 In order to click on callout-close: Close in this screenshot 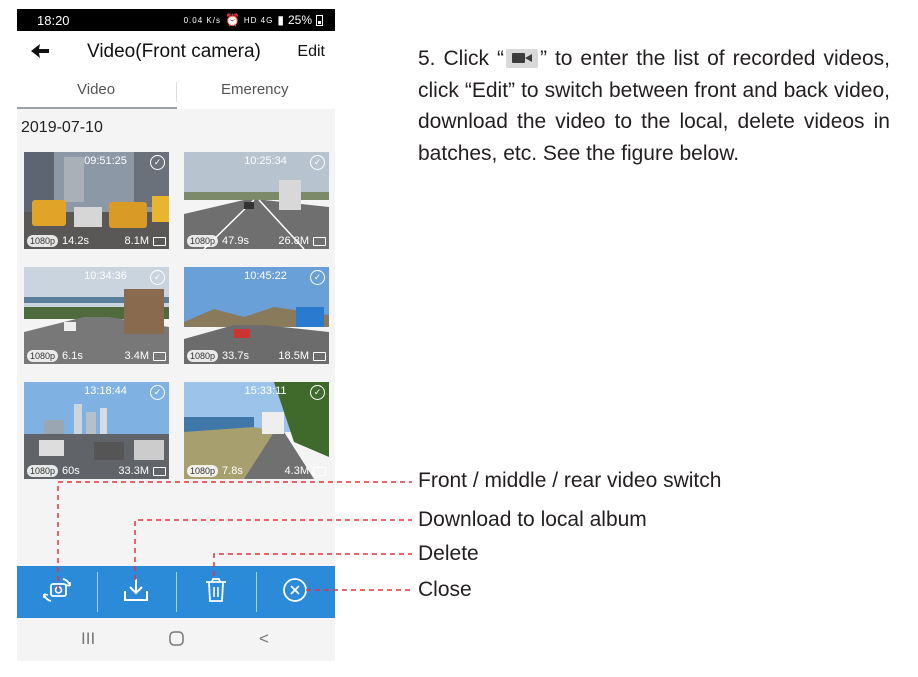, I will do `click(445, 589)`.